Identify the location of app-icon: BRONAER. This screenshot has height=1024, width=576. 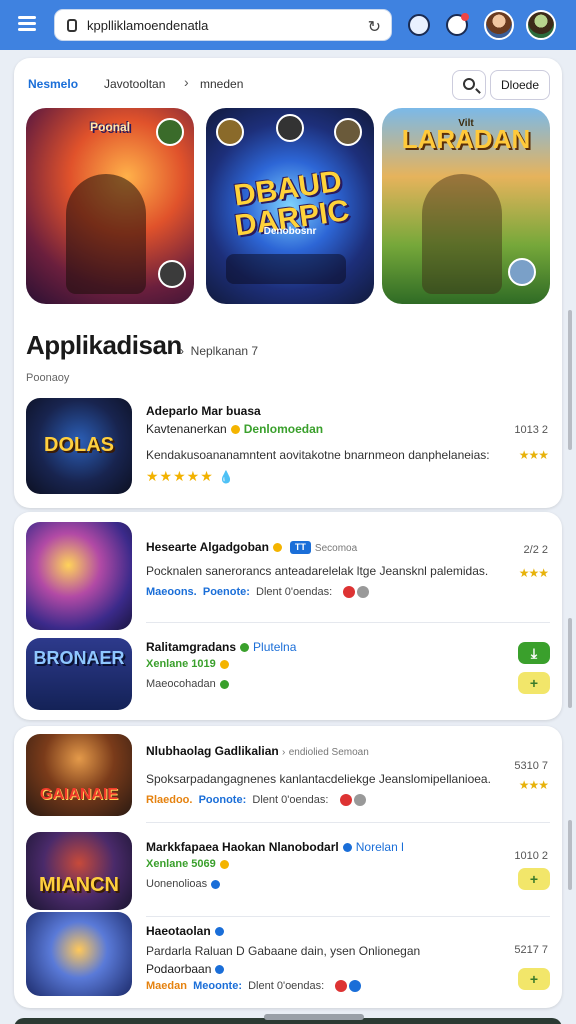
(79, 674).